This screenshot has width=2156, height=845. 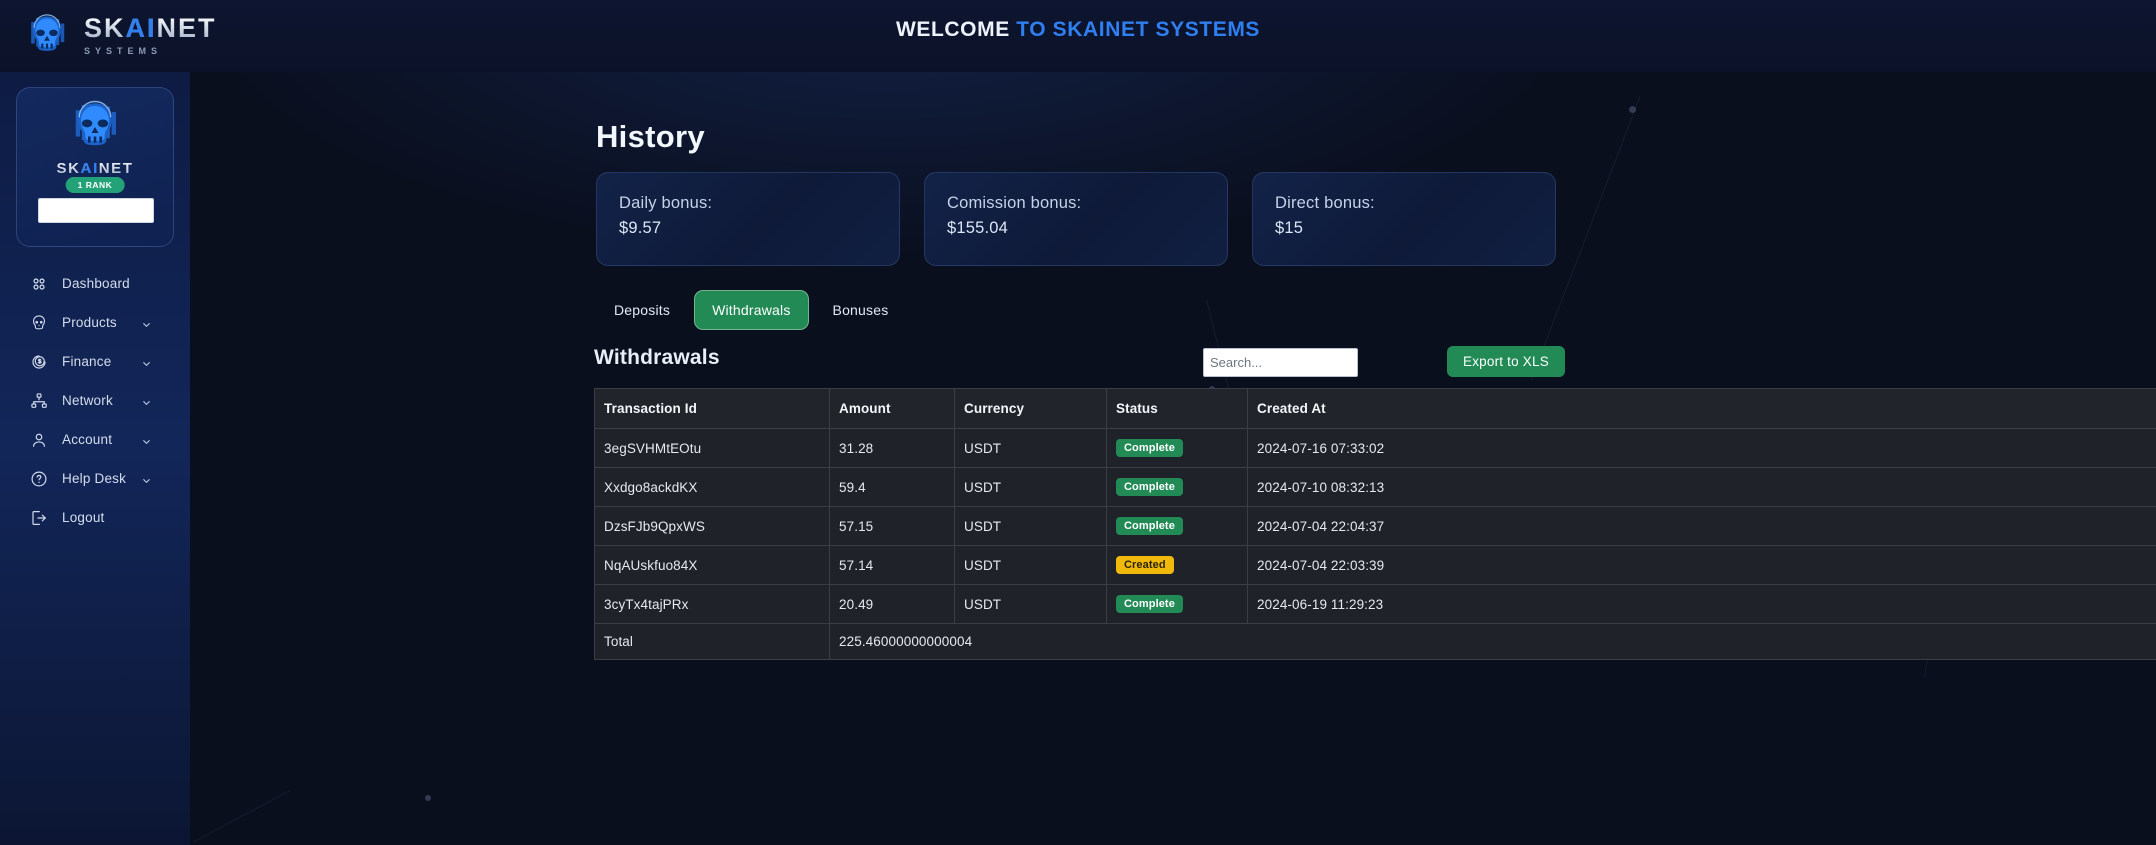 I want to click on stat-card-value: $155.04, so click(x=978, y=228).